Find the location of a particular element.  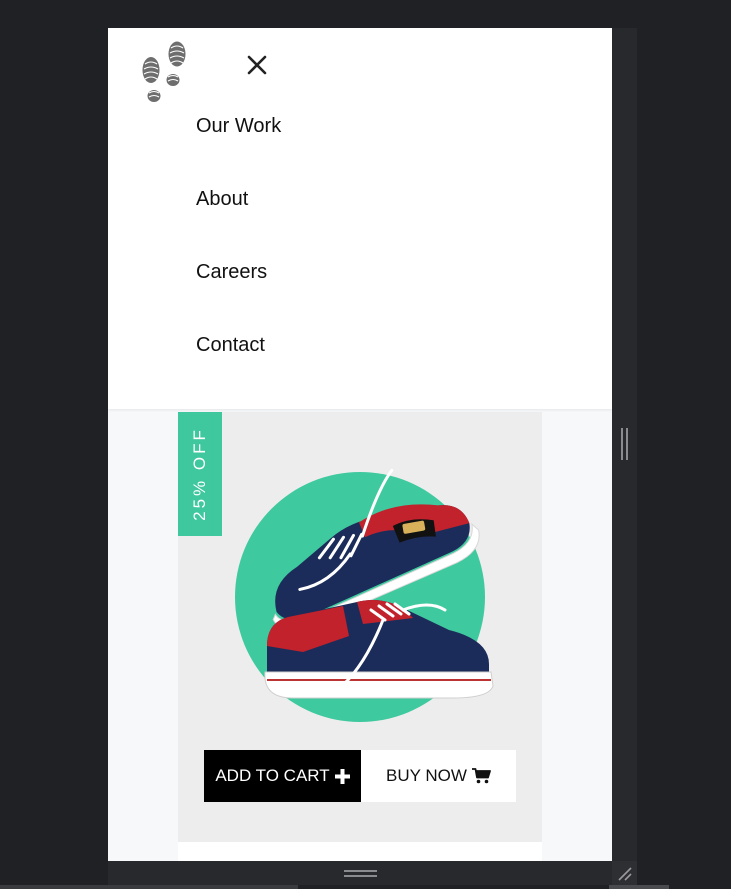

buy-now-button: BUY NOW is located at coordinates (438, 776).